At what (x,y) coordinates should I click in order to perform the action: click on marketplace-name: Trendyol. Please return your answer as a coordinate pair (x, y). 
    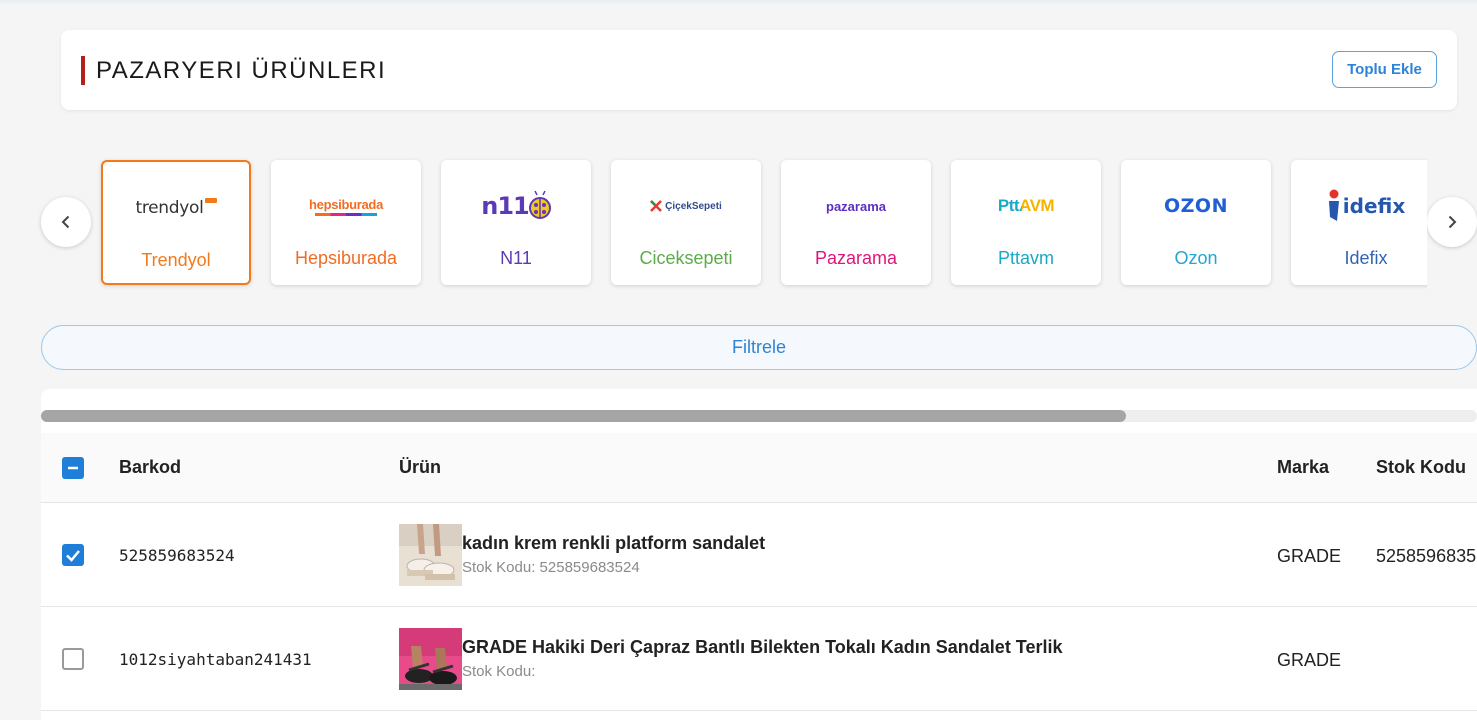
    Looking at the image, I should click on (176, 260).